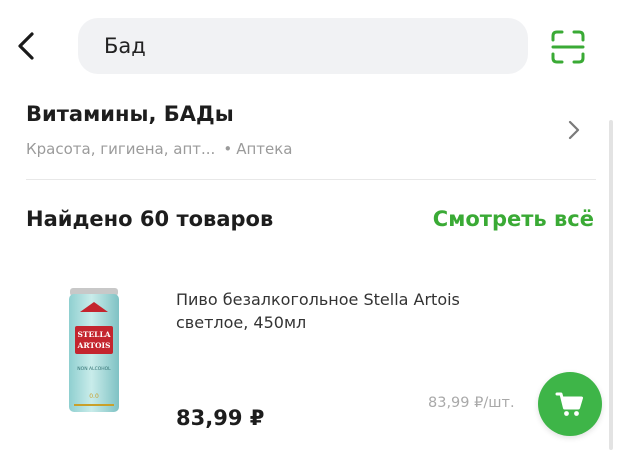  What do you see at coordinates (471, 403) in the screenshot?
I see `unit-price: 83,99 ₽/шт.` at bounding box center [471, 403].